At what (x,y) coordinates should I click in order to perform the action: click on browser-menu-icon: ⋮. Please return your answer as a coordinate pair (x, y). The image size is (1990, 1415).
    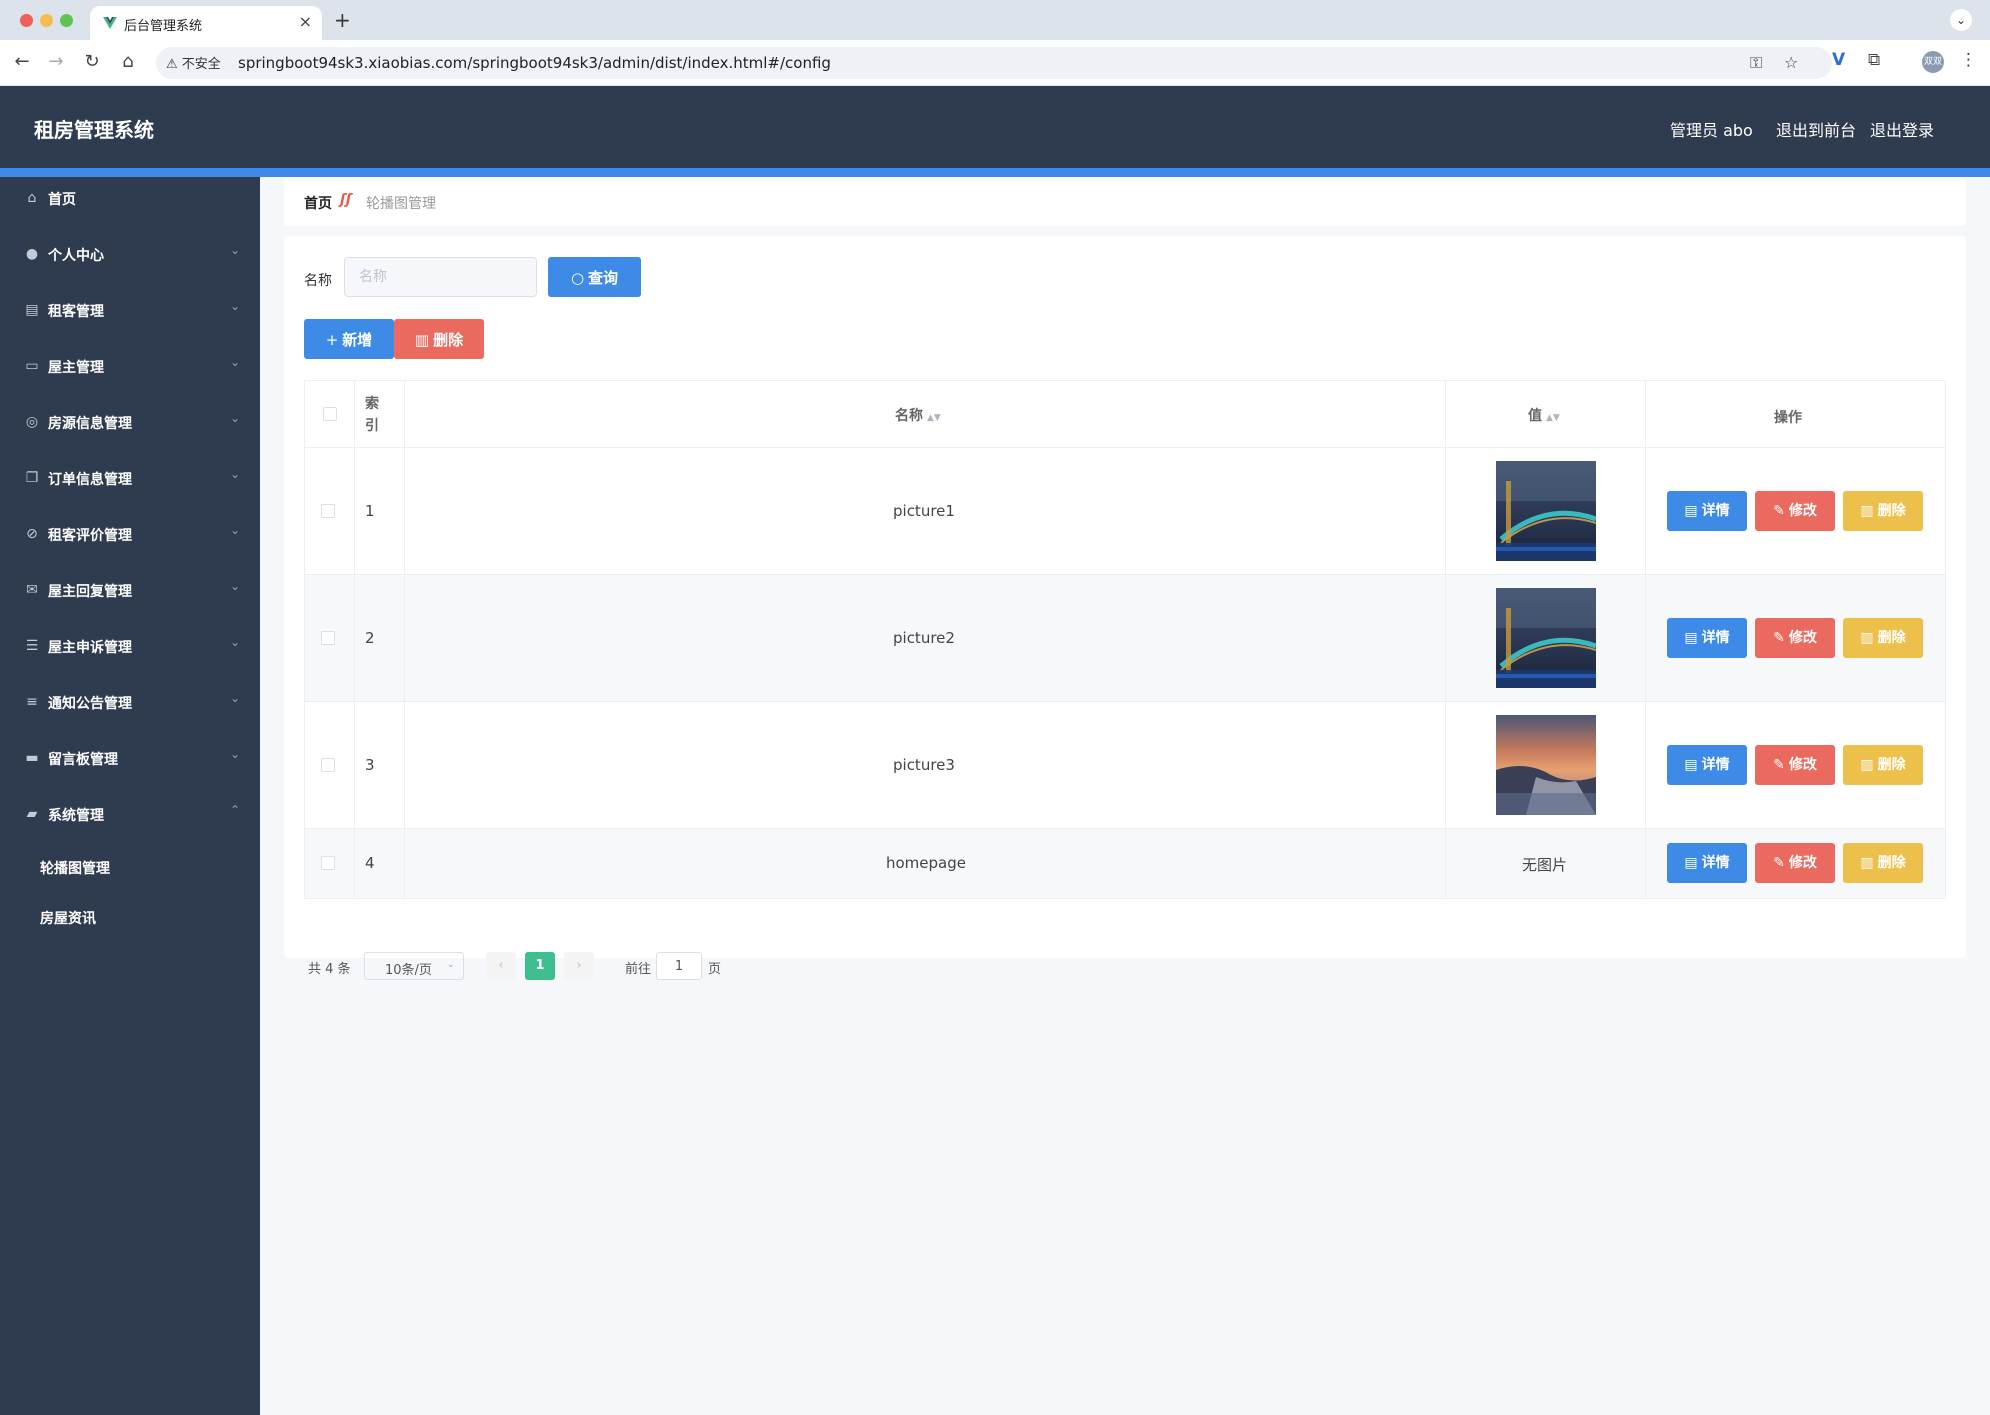
    Looking at the image, I should click on (1968, 60).